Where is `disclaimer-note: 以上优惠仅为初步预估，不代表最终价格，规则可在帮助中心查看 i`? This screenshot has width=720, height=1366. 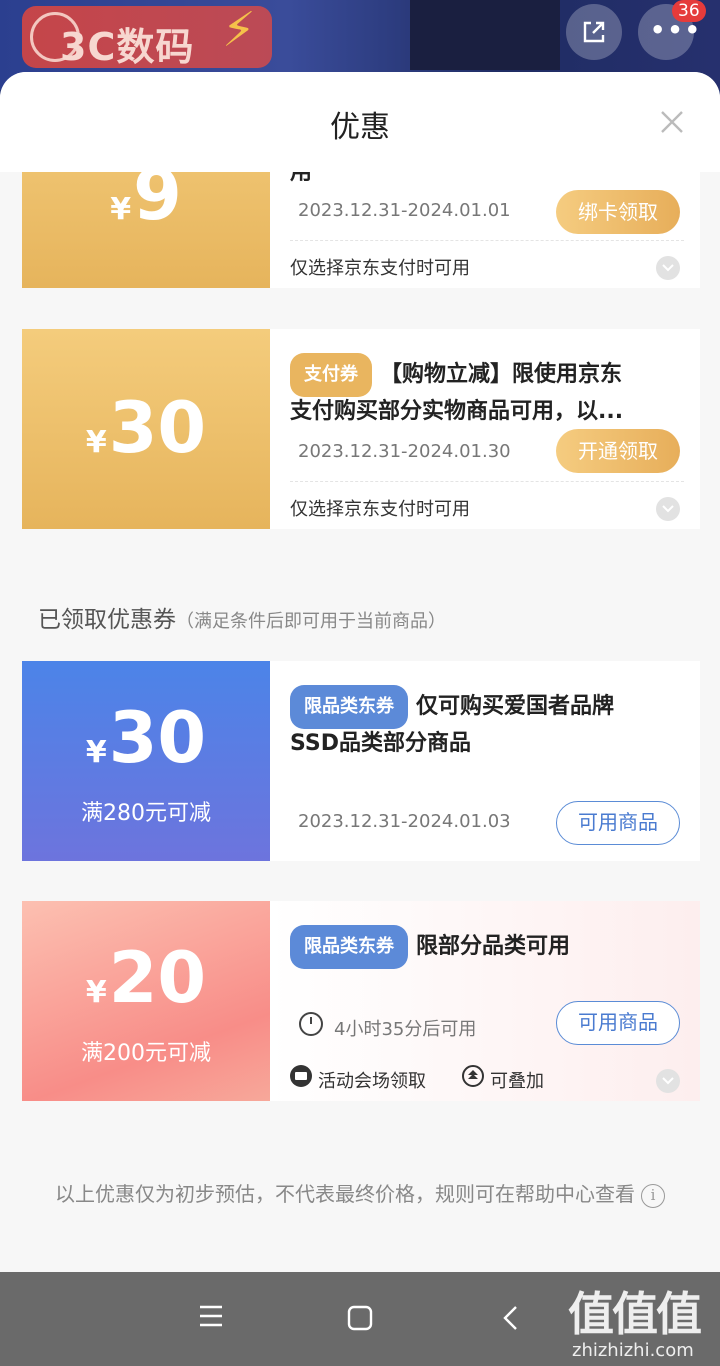
disclaimer-note: 以上优惠仅为初步预估，不代表最终价格，规则可在帮助中心查看 i is located at coordinates (360, 1194).